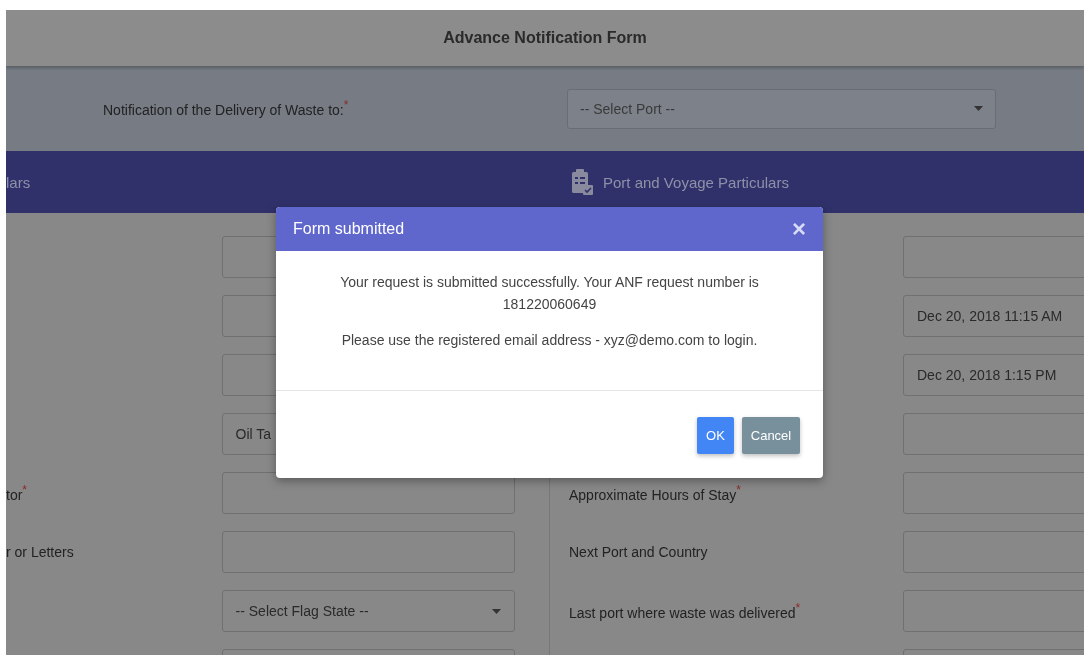 This screenshot has height=655, width=1084. I want to click on cancel-button: Cancel, so click(771, 435).